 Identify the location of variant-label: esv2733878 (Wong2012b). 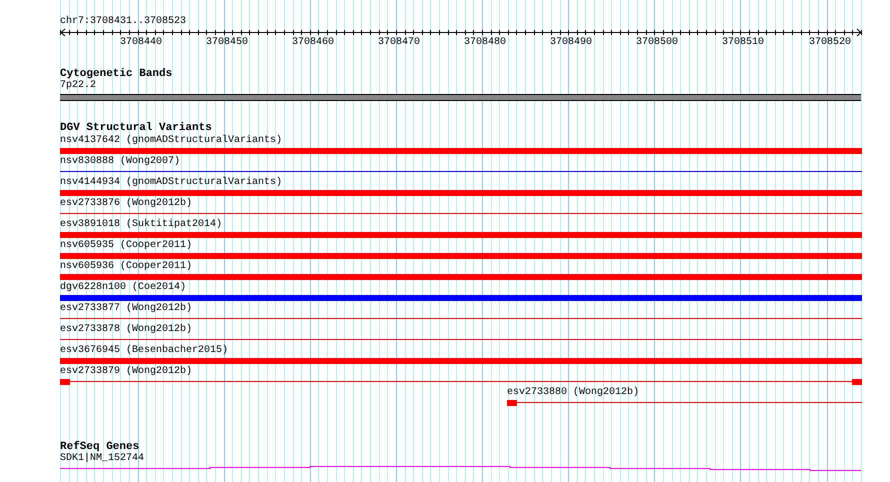
(126, 330).